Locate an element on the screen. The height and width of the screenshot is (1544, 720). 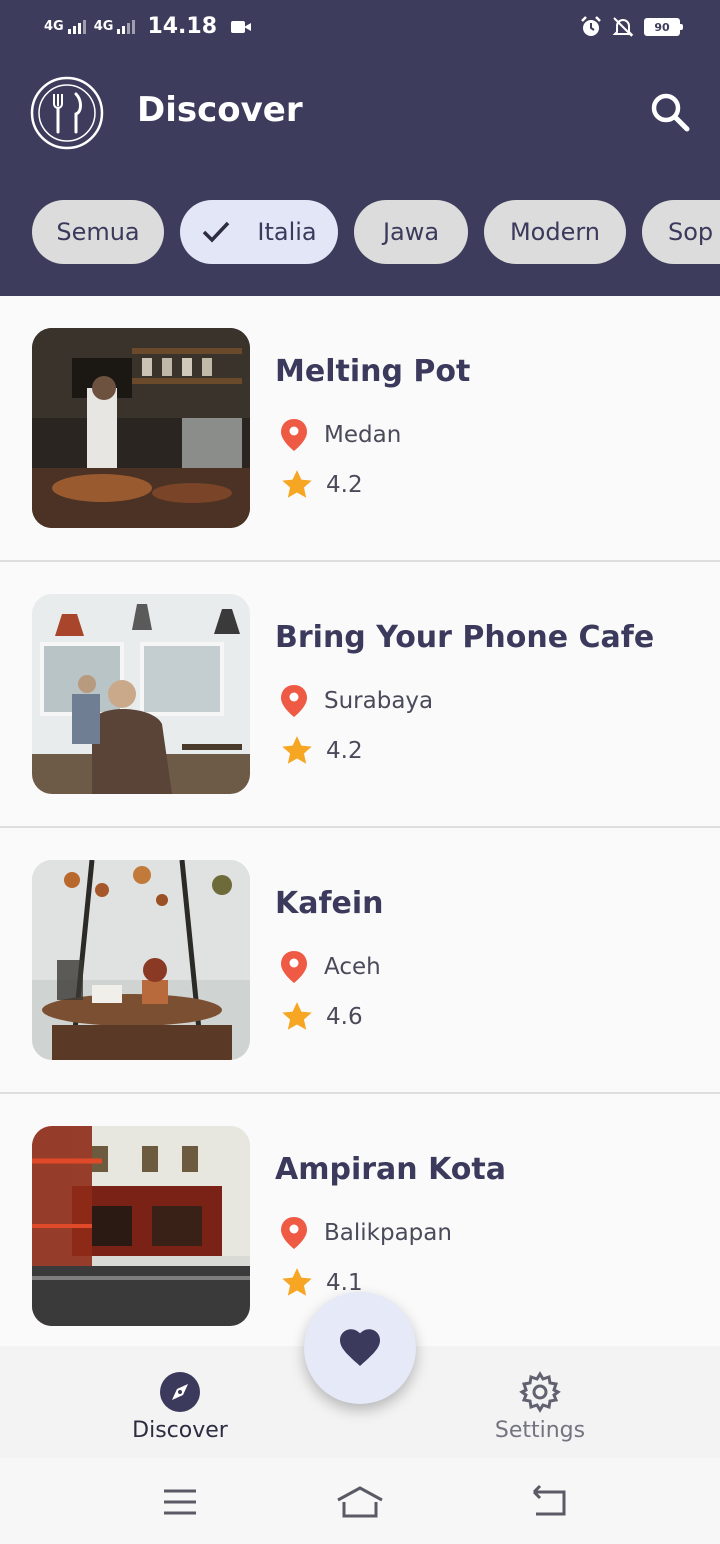
chip-label: Modern is located at coordinates (555, 232).